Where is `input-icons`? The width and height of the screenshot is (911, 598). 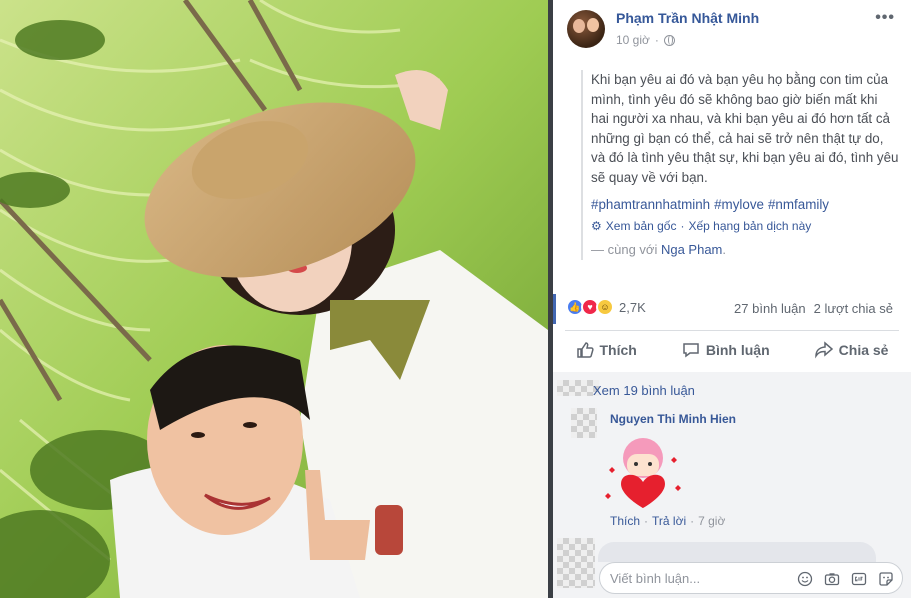 input-icons is located at coordinates (845, 578).